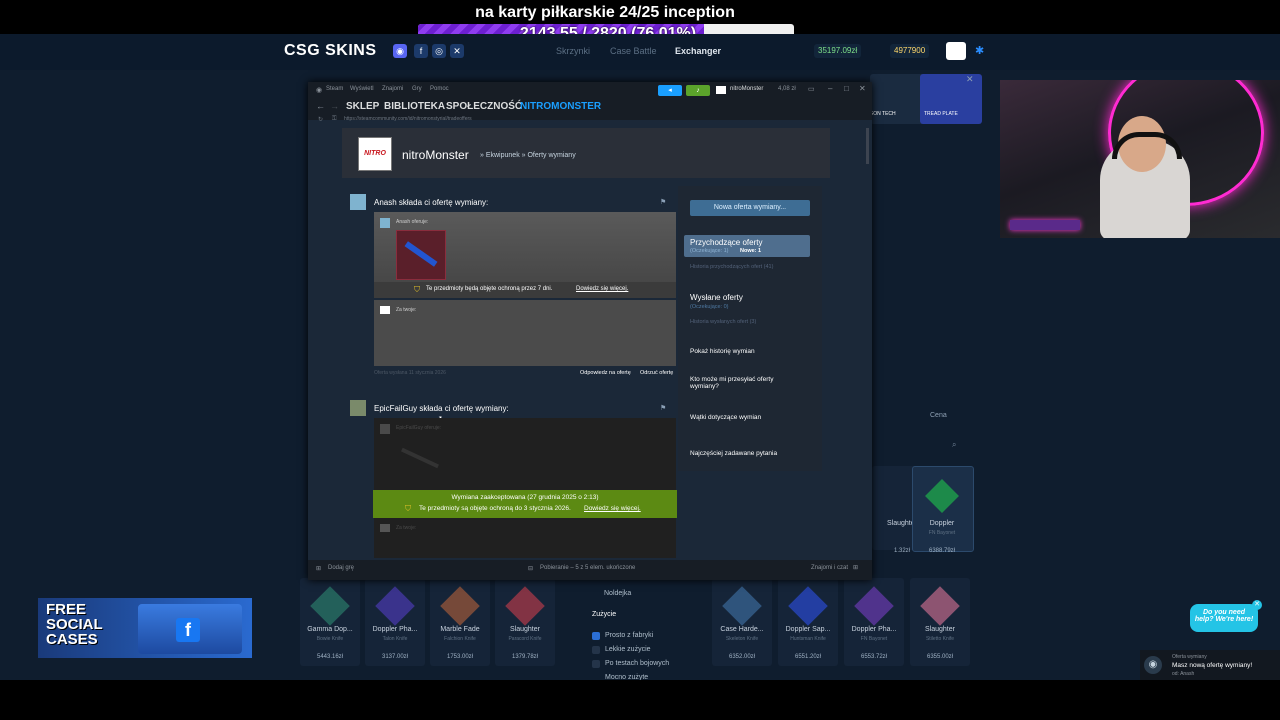 Image resolution: width=1280 pixels, height=720 pixels. What do you see at coordinates (874, 622) in the screenshot?
I see `skin-card: Doppler Pha... FN Bayonet 6553.72zł` at bounding box center [874, 622].